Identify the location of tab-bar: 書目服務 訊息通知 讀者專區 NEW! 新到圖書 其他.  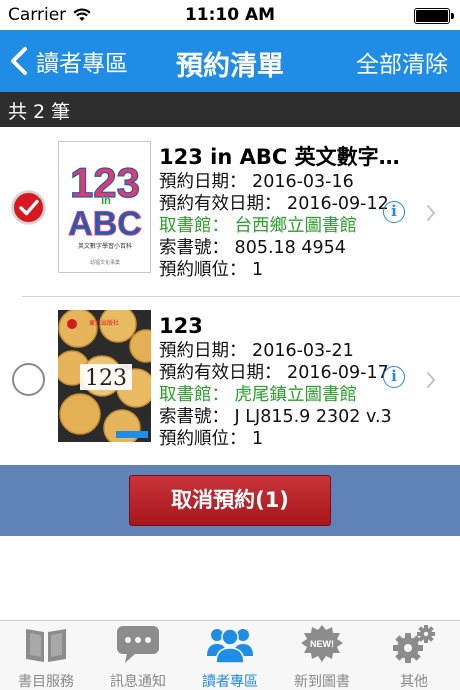
(230, 655).